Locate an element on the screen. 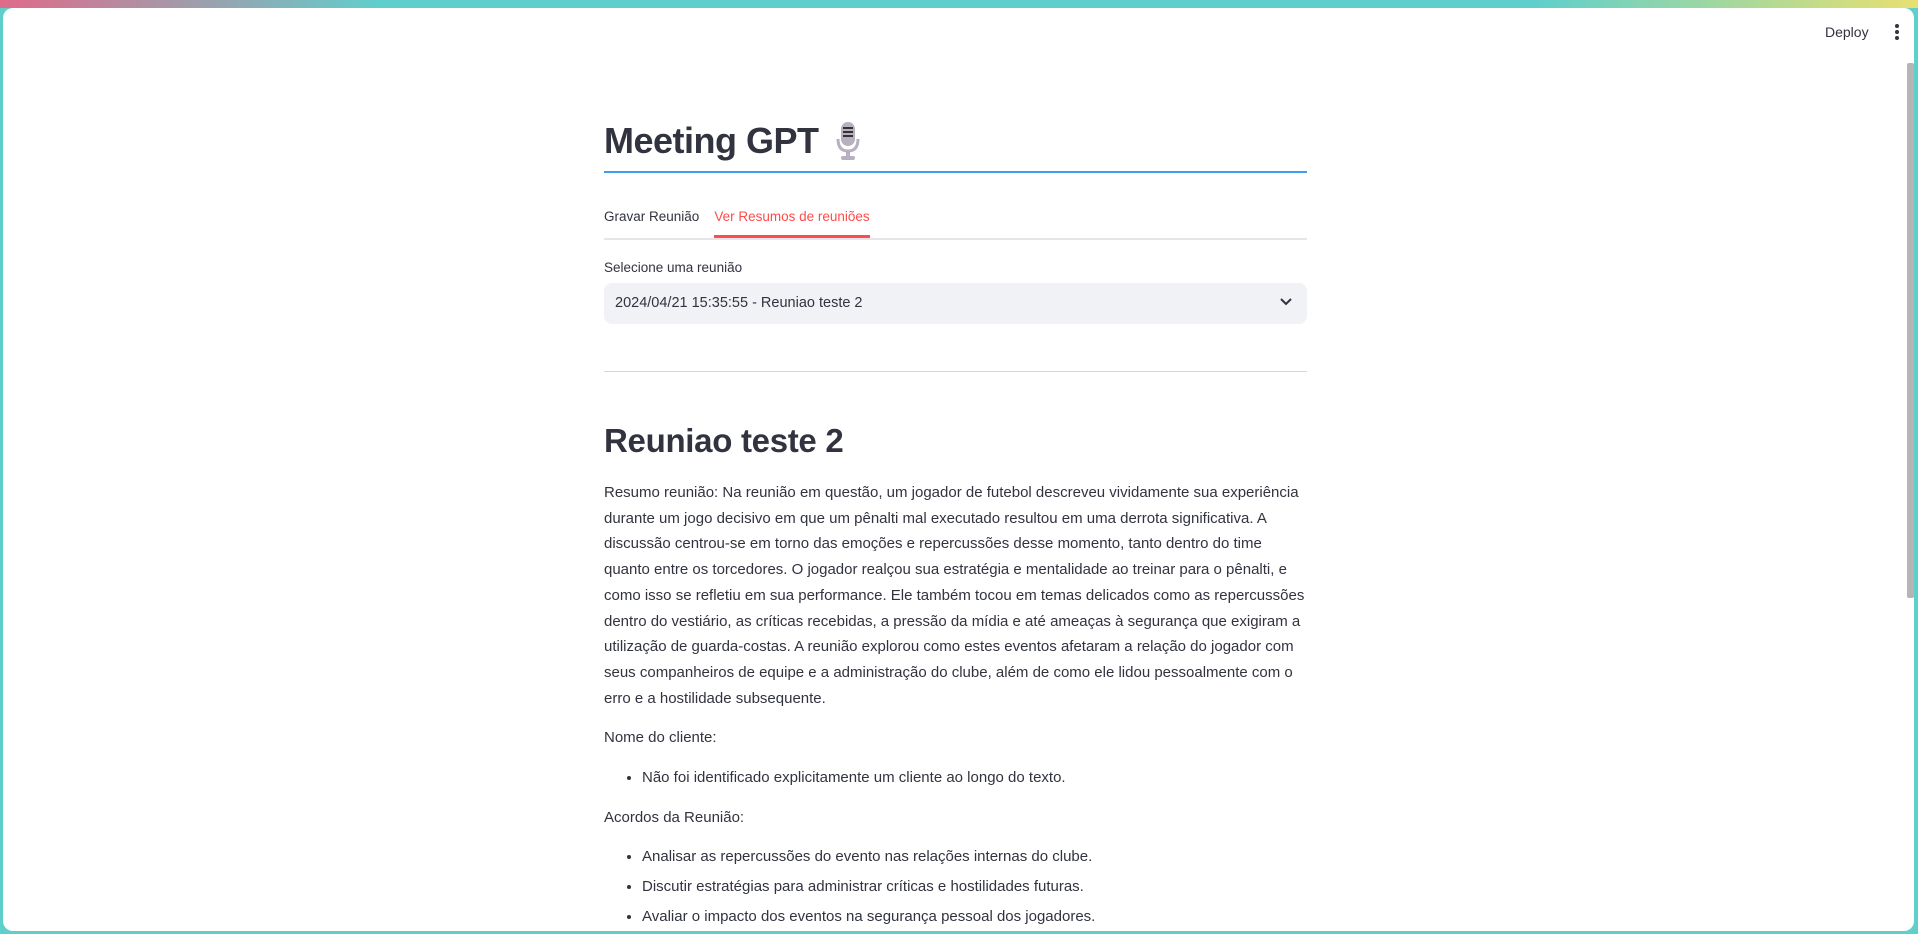  tab-bar: Gravar Reunião Ver Resumos de reuniões is located at coordinates (955, 221).